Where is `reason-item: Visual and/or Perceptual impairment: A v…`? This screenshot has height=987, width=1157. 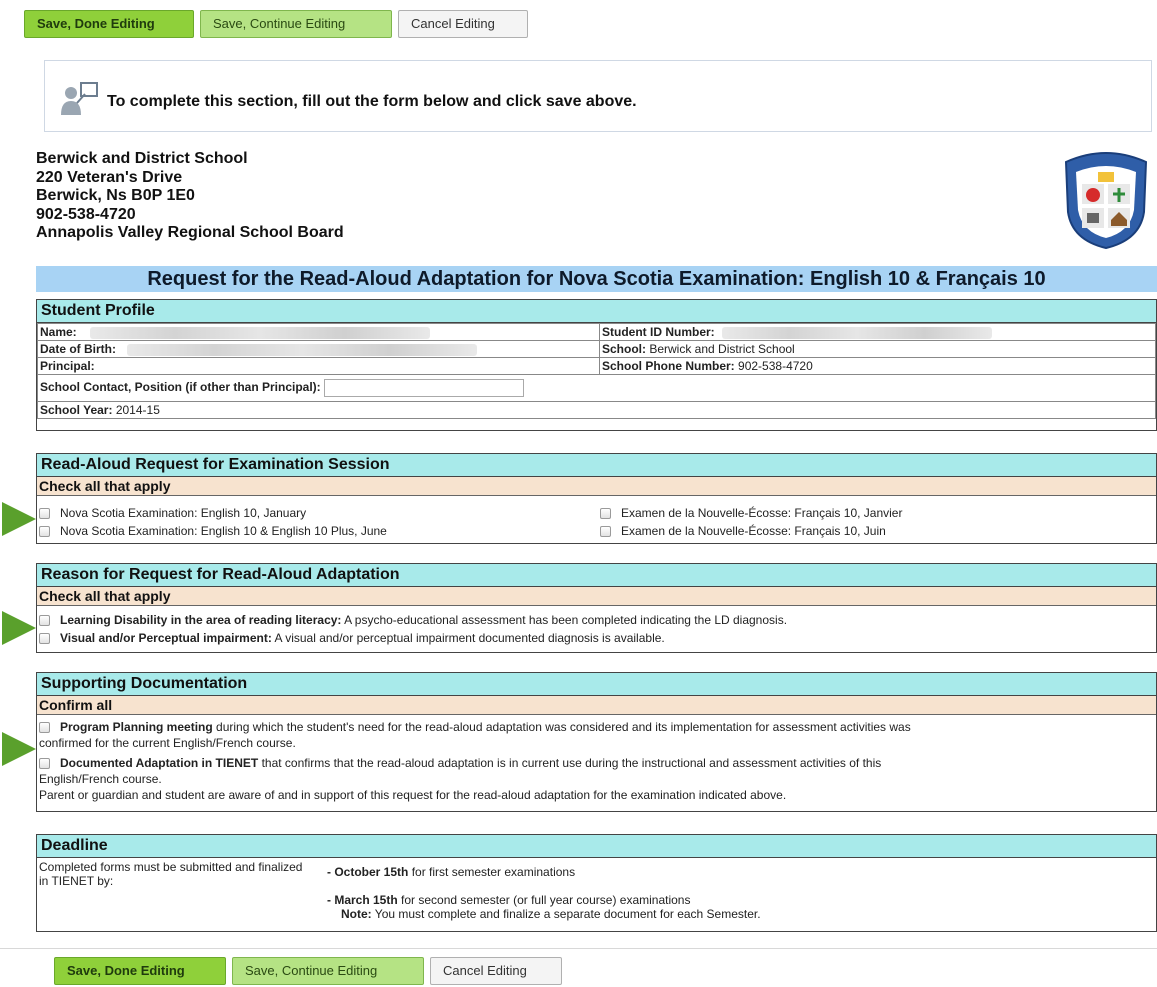
reason-item: Visual and/or Perceptual impairment: A v… is located at coordinates (596, 638).